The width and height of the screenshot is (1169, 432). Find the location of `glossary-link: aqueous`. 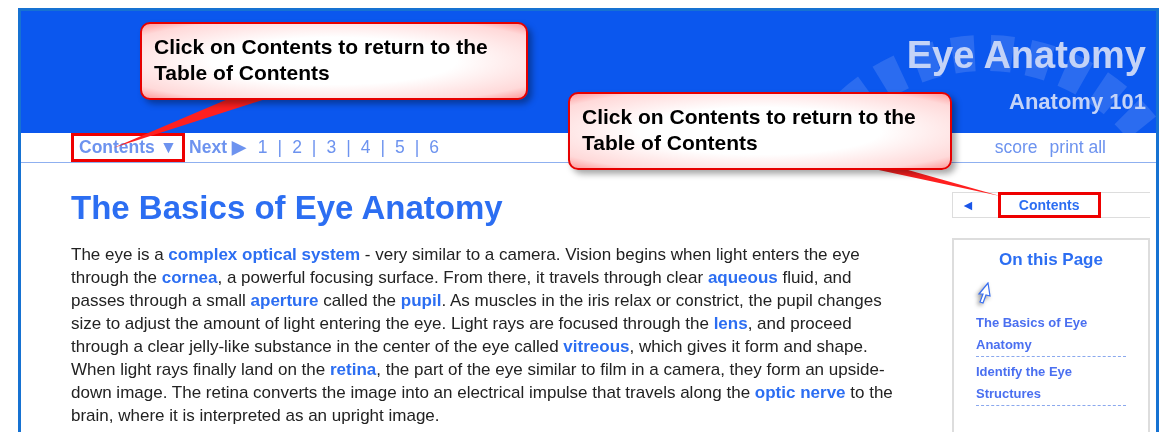

glossary-link: aqueous is located at coordinates (742, 277).